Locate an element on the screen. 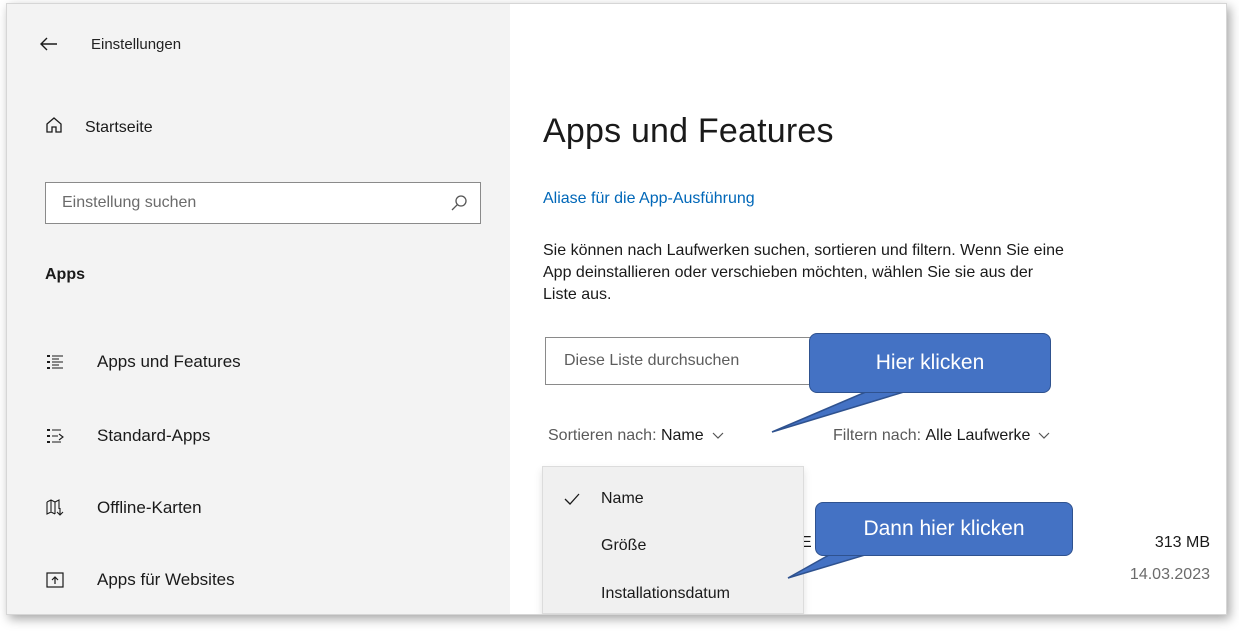  sidebar-item-default-apps: Standard-Apps is located at coordinates (127, 436).